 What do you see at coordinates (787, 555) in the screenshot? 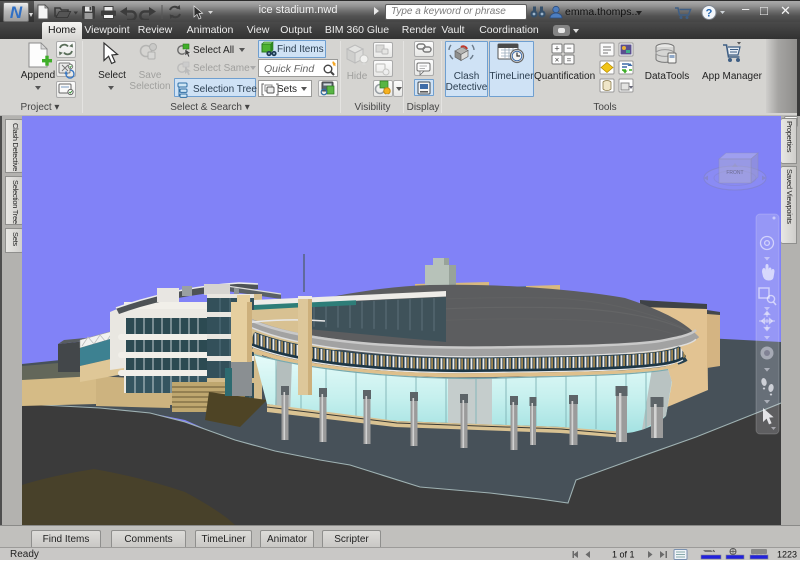
I see `svg-text: 1223` at bounding box center [787, 555].